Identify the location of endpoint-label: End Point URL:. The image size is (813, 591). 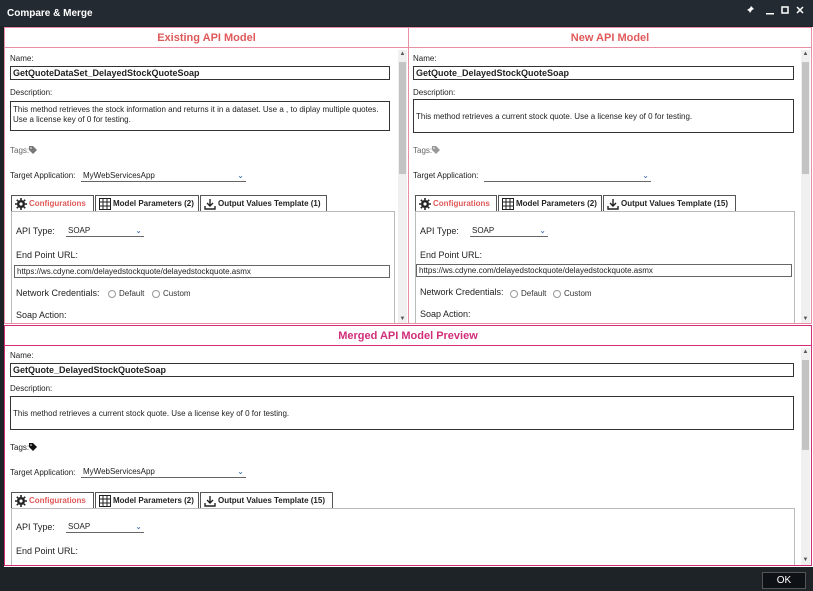
(47, 551).